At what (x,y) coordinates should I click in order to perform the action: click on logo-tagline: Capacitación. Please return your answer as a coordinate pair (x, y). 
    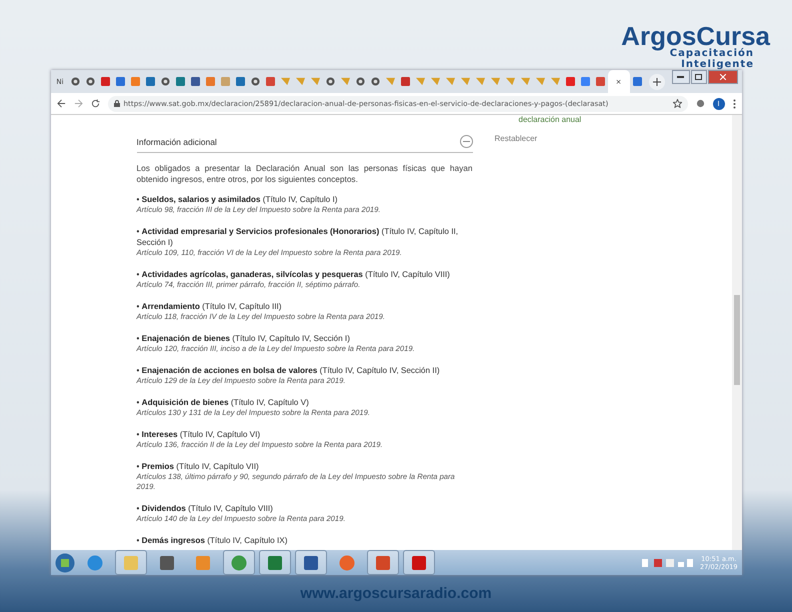
    Looking at the image, I should click on (712, 53).